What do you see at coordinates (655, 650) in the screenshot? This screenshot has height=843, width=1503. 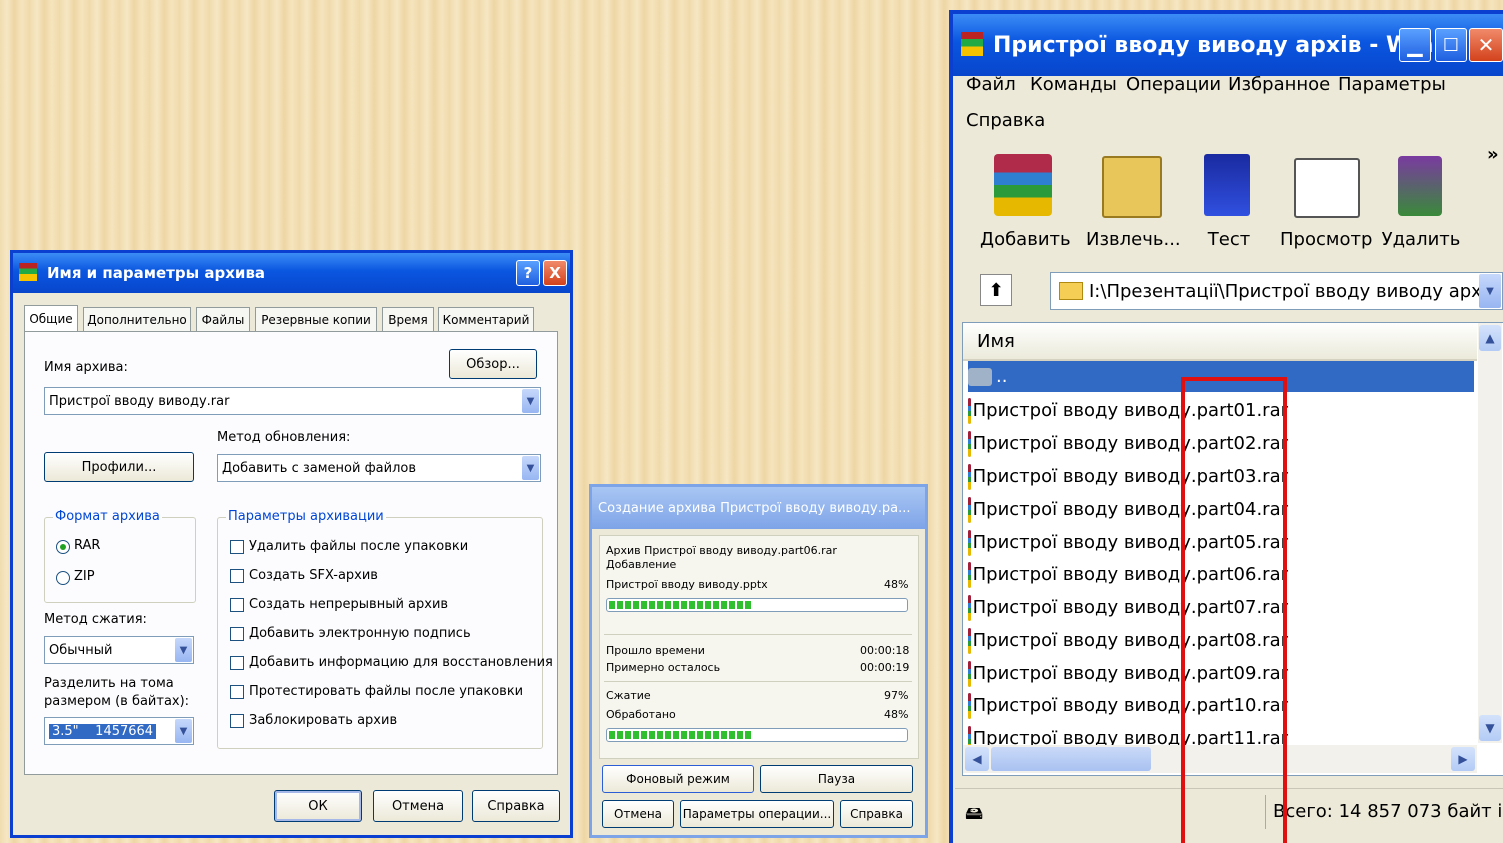 I see `elapsed-label: Прошло времени` at bounding box center [655, 650].